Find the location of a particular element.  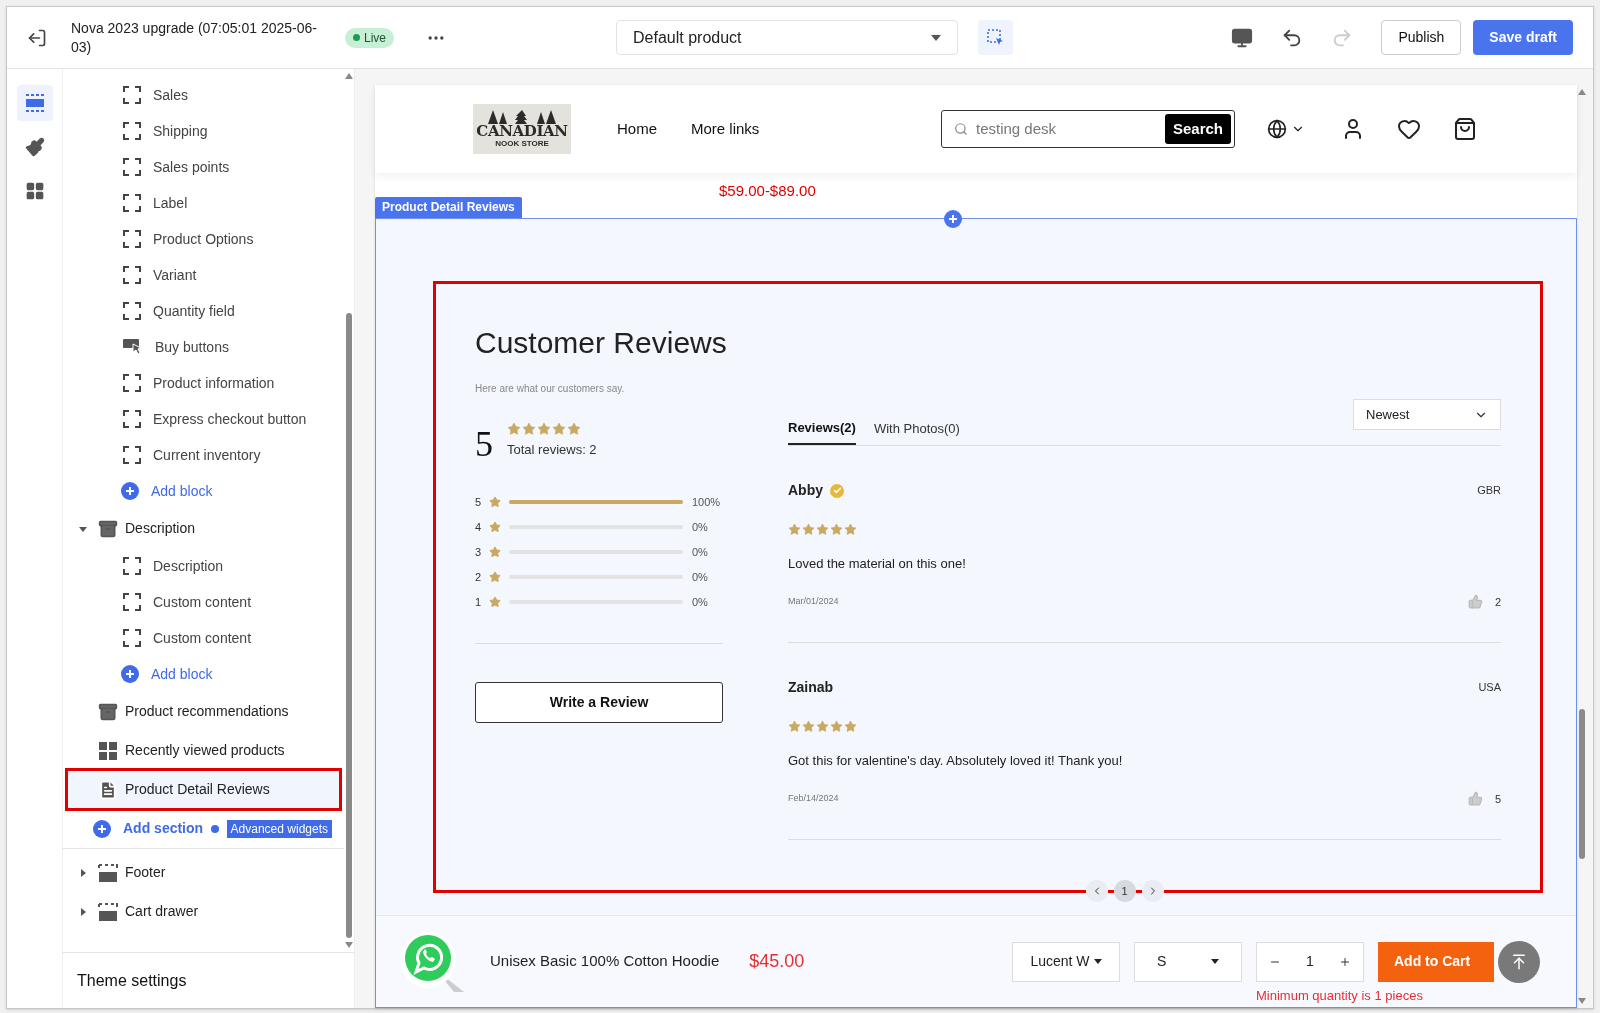

sort-select: Newest is located at coordinates (1427, 414).